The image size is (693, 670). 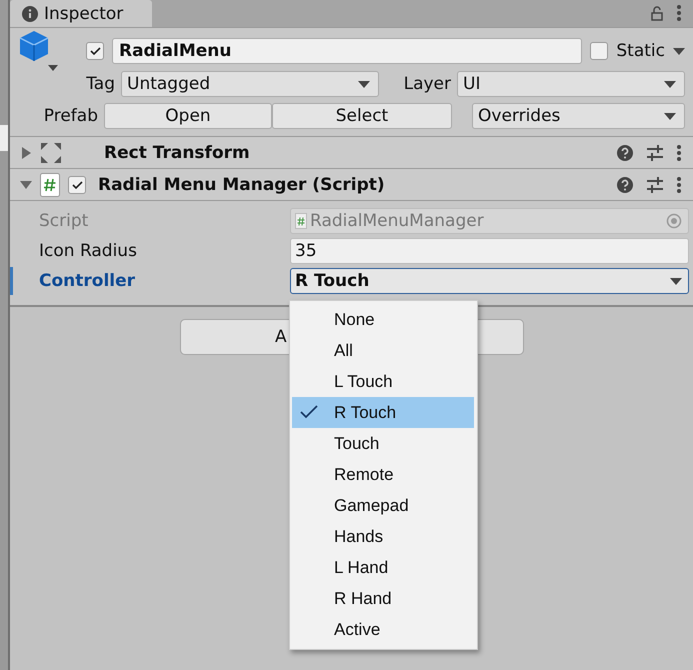 What do you see at coordinates (640, 51) in the screenshot?
I see `static-label: Static` at bounding box center [640, 51].